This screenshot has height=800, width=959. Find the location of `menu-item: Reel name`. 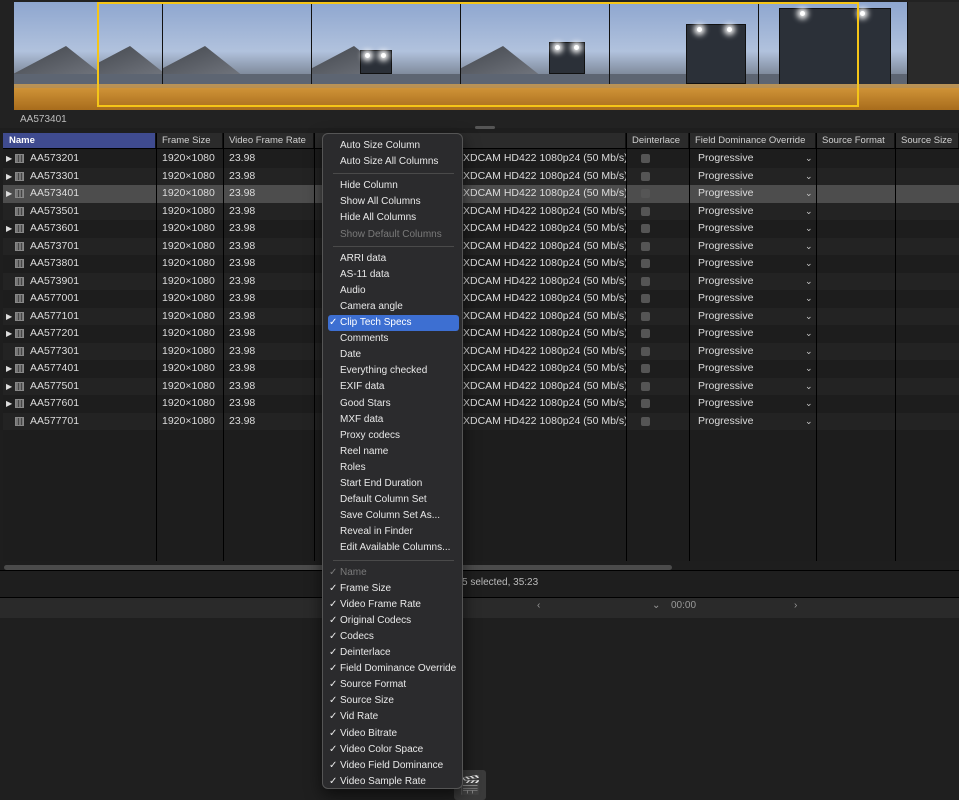

menu-item: Reel name is located at coordinates (393, 452).